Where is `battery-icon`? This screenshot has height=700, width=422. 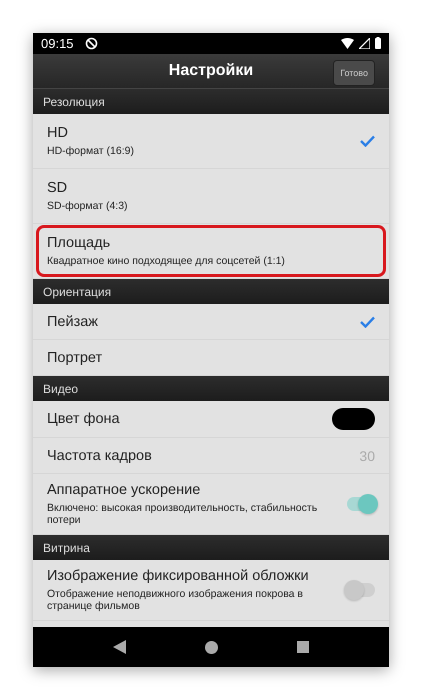 battery-icon is located at coordinates (378, 43).